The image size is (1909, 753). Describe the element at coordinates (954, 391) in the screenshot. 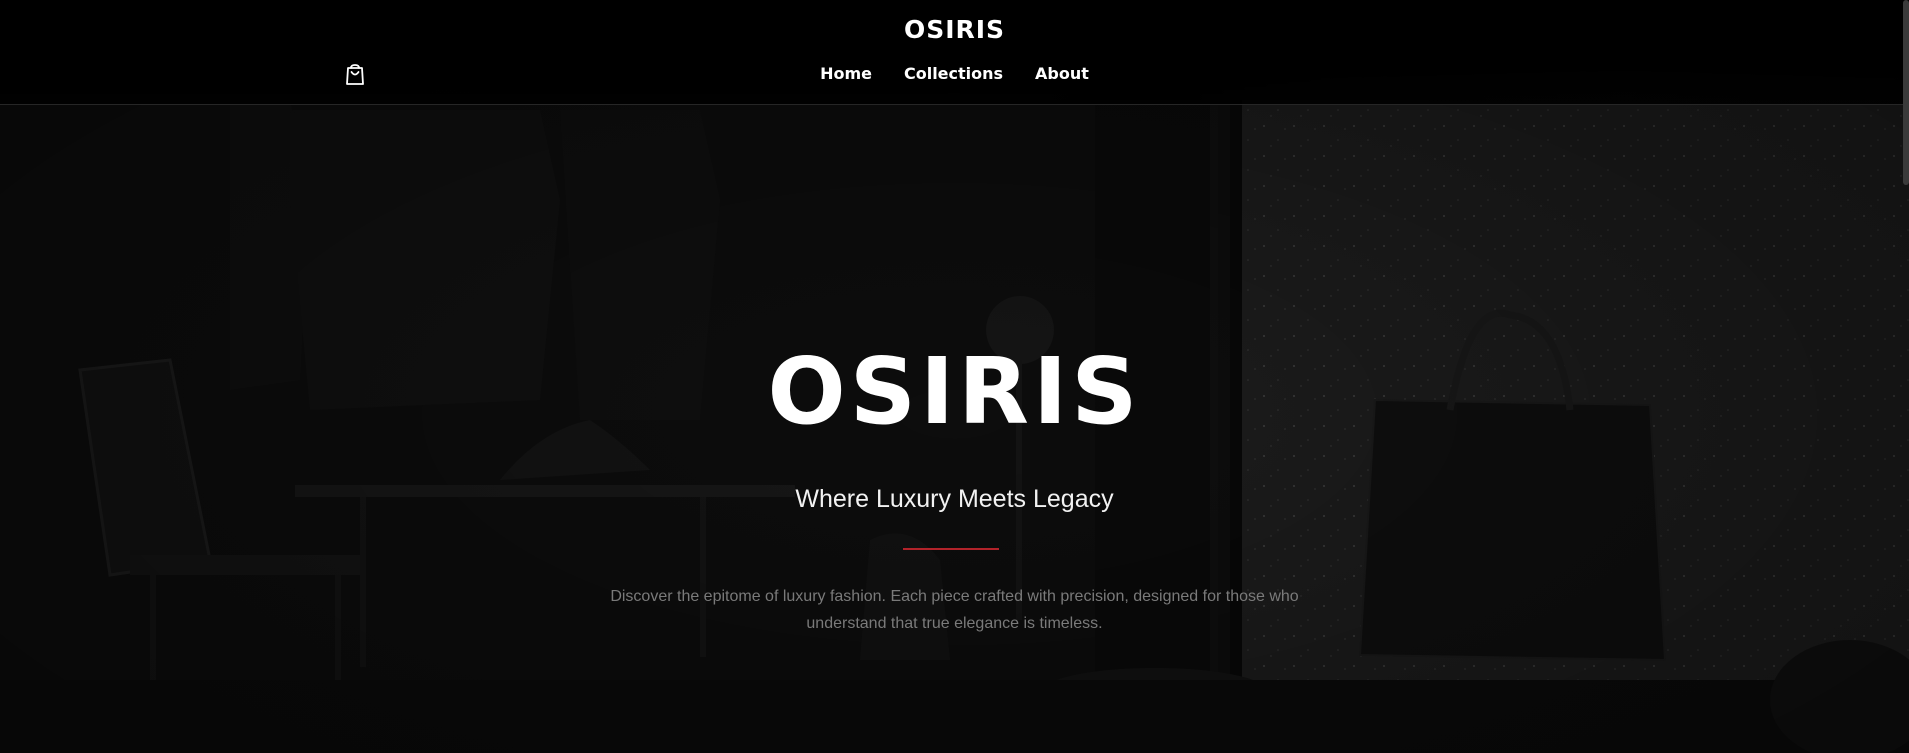

I see `hero-title: OSIRIS` at that location.